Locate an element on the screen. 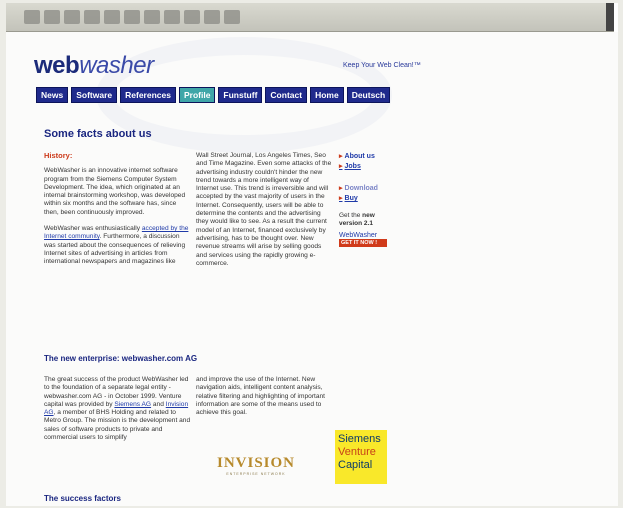 Image resolution: width=623 pixels, height=508 pixels. print-icon is located at coordinates (212, 17).